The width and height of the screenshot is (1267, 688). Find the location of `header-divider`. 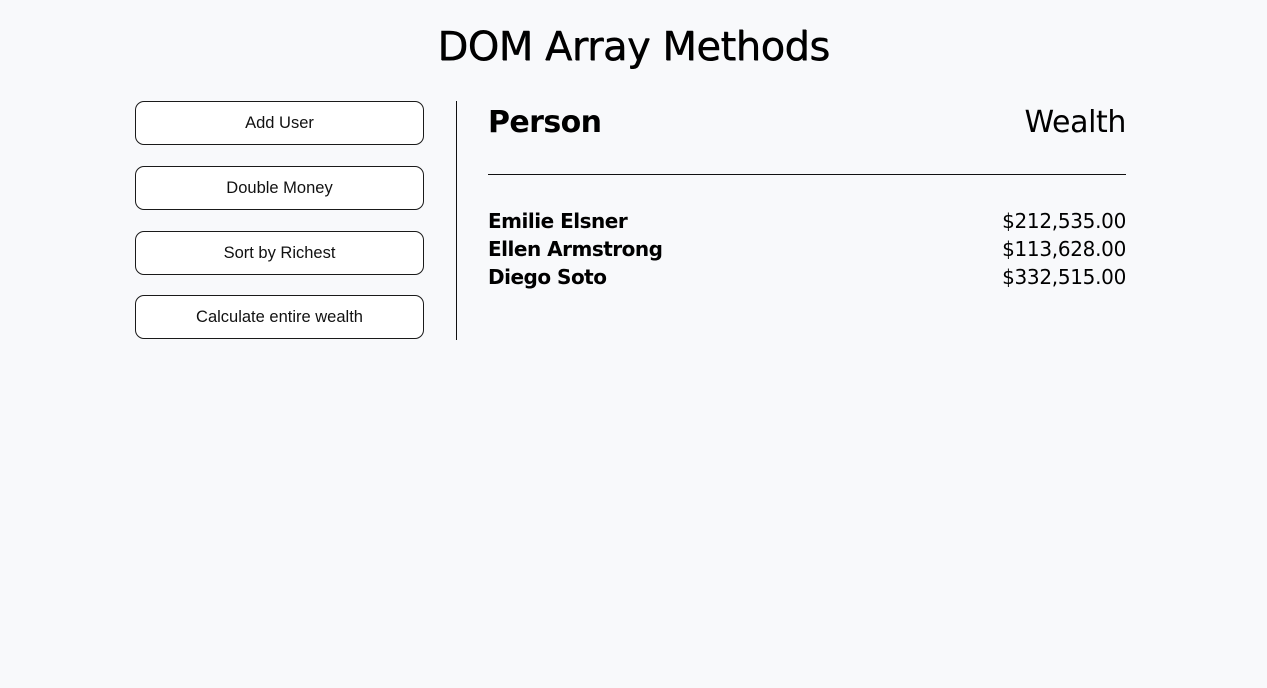

header-divider is located at coordinates (807, 174).